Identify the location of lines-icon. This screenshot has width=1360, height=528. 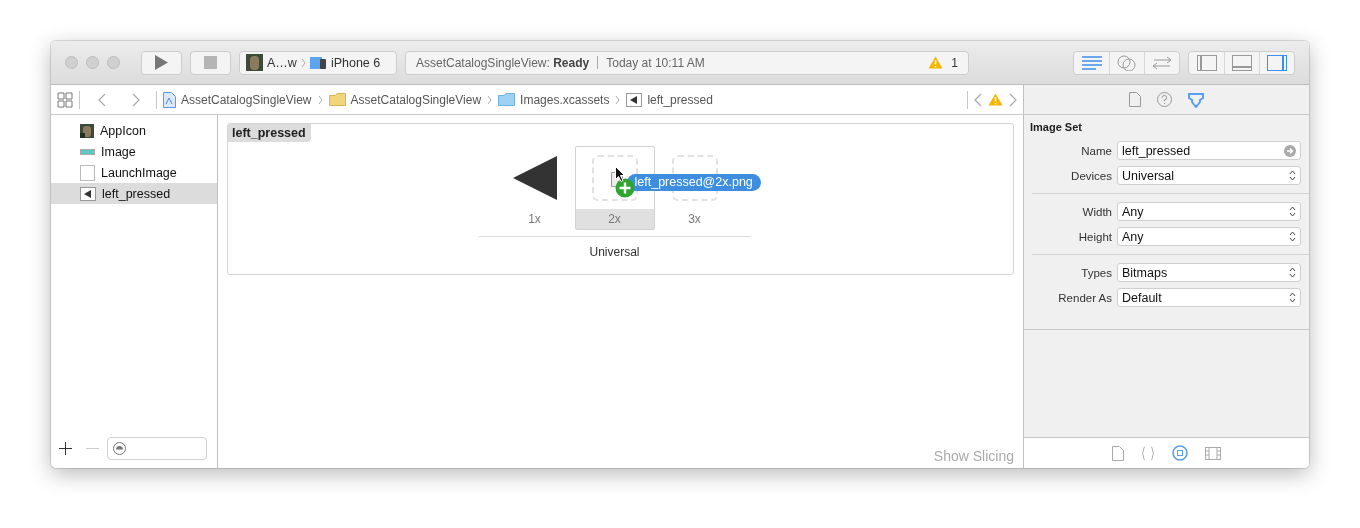
(1091, 62).